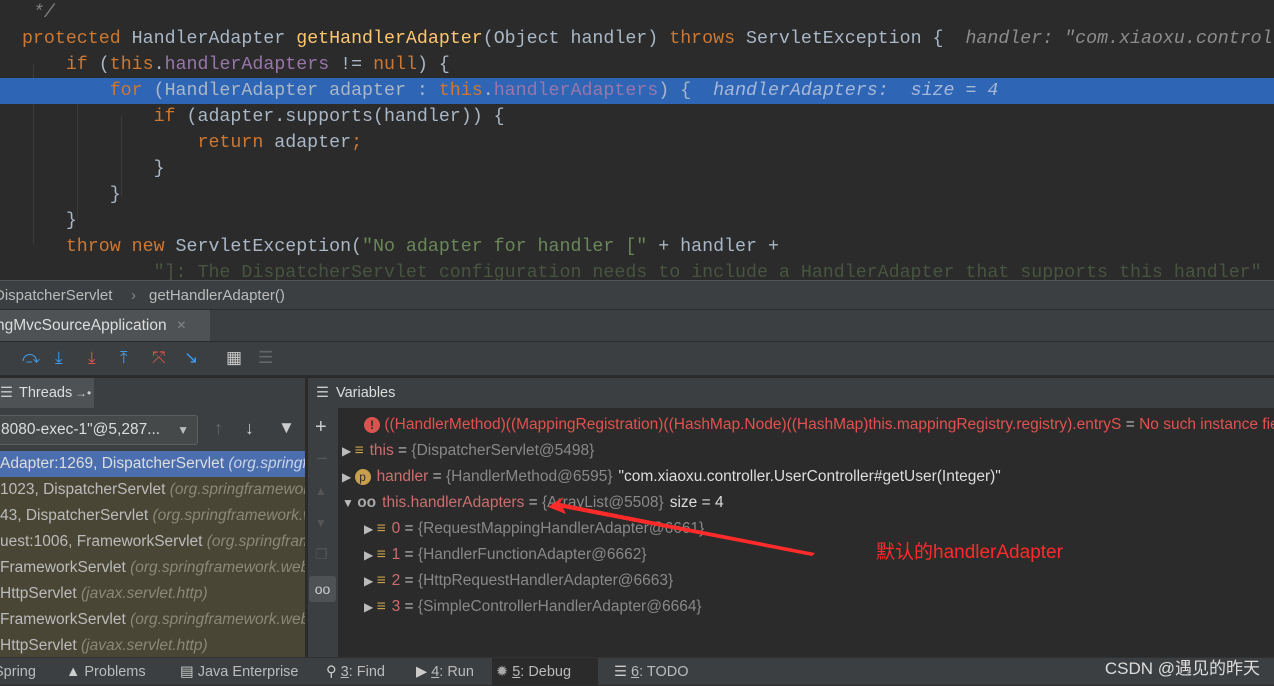 Image resolution: width=1274 pixels, height=686 pixels. Describe the element at coordinates (248, 672) in the screenshot. I see `tool-tab-label: Java Enterprise` at that location.